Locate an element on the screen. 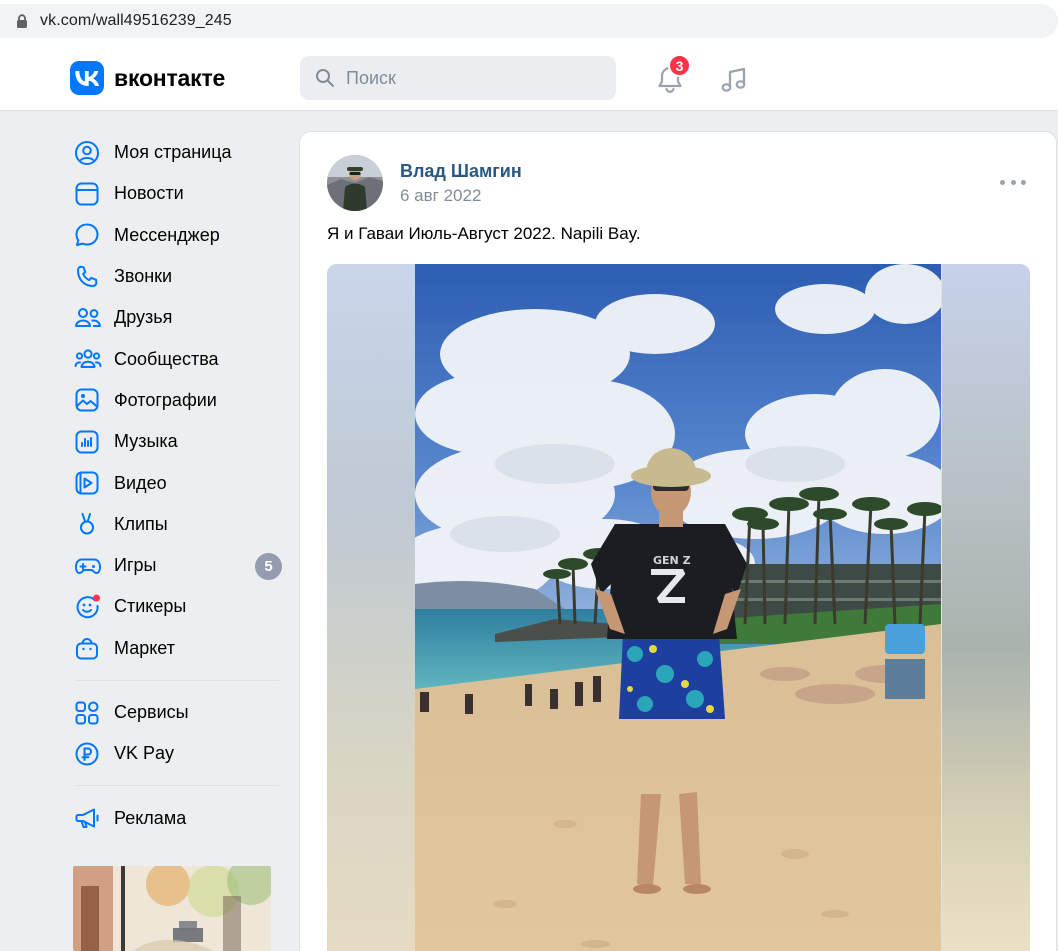 This screenshot has width=1058, height=951. sidebar-item-messenger: Мессенджер is located at coordinates (177, 235).